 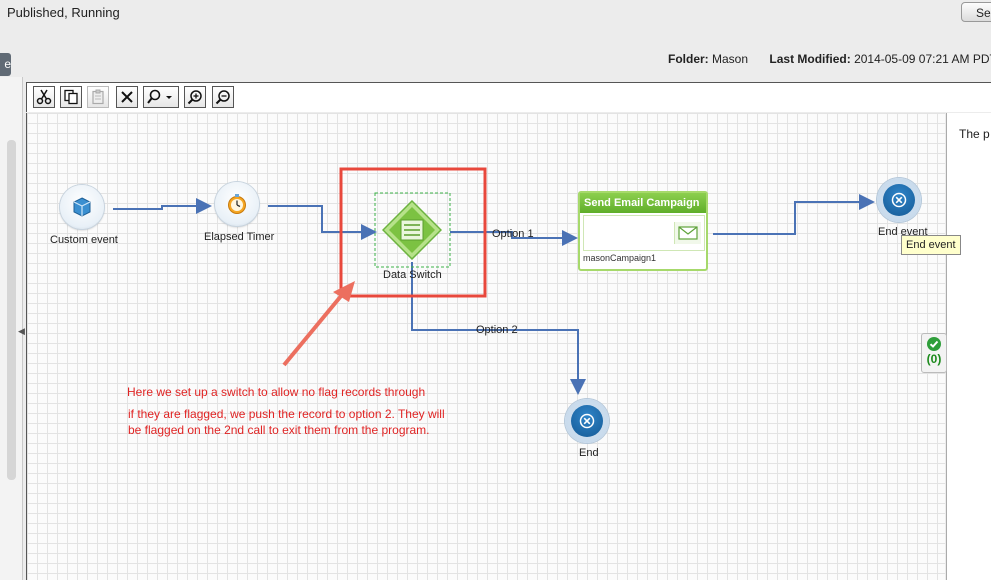 I want to click on end-node-inner, so click(x=587, y=421).